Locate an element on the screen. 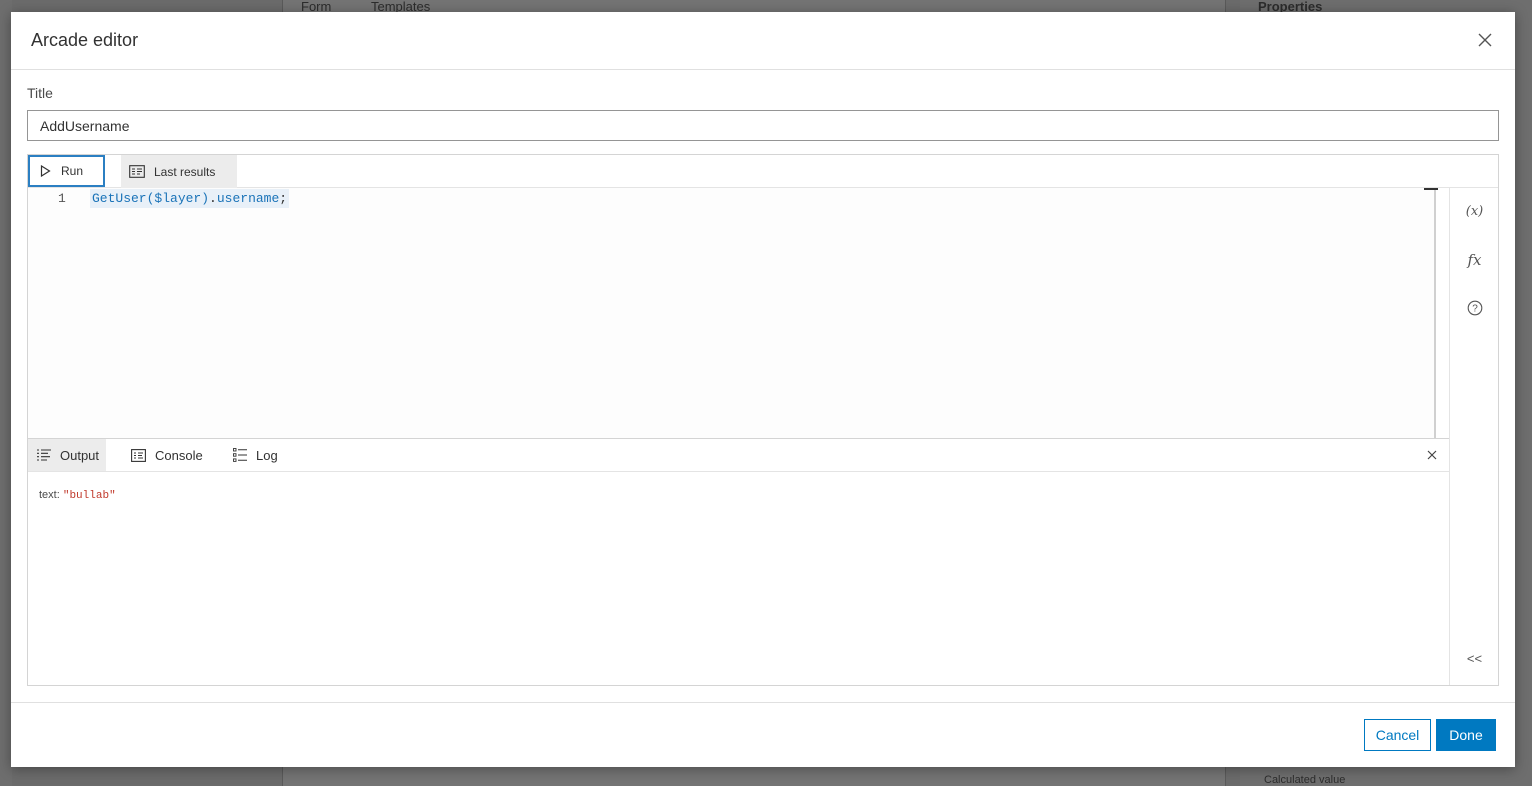  close-output-button is located at coordinates (1432, 455).